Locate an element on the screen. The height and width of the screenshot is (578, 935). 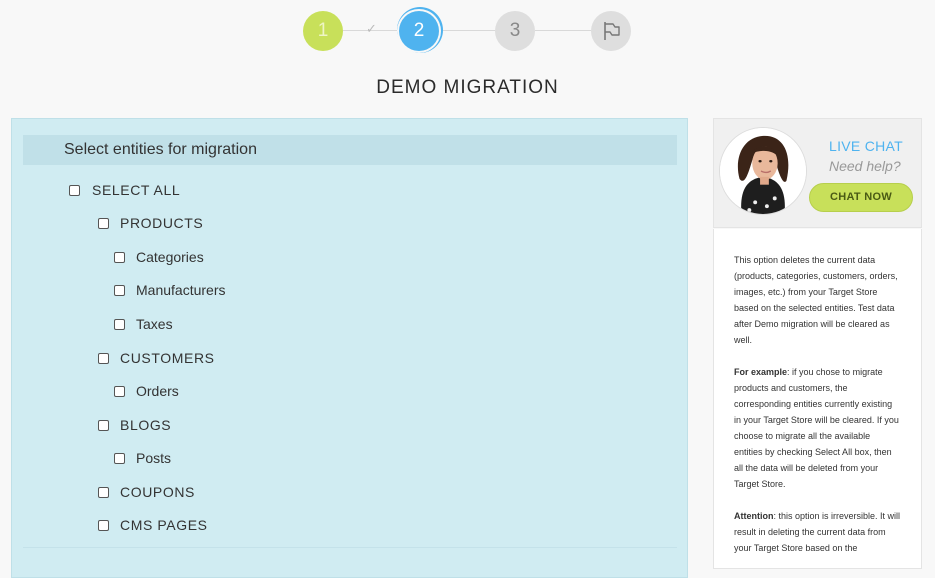
support-agent-portrait-icon is located at coordinates (763, 171).